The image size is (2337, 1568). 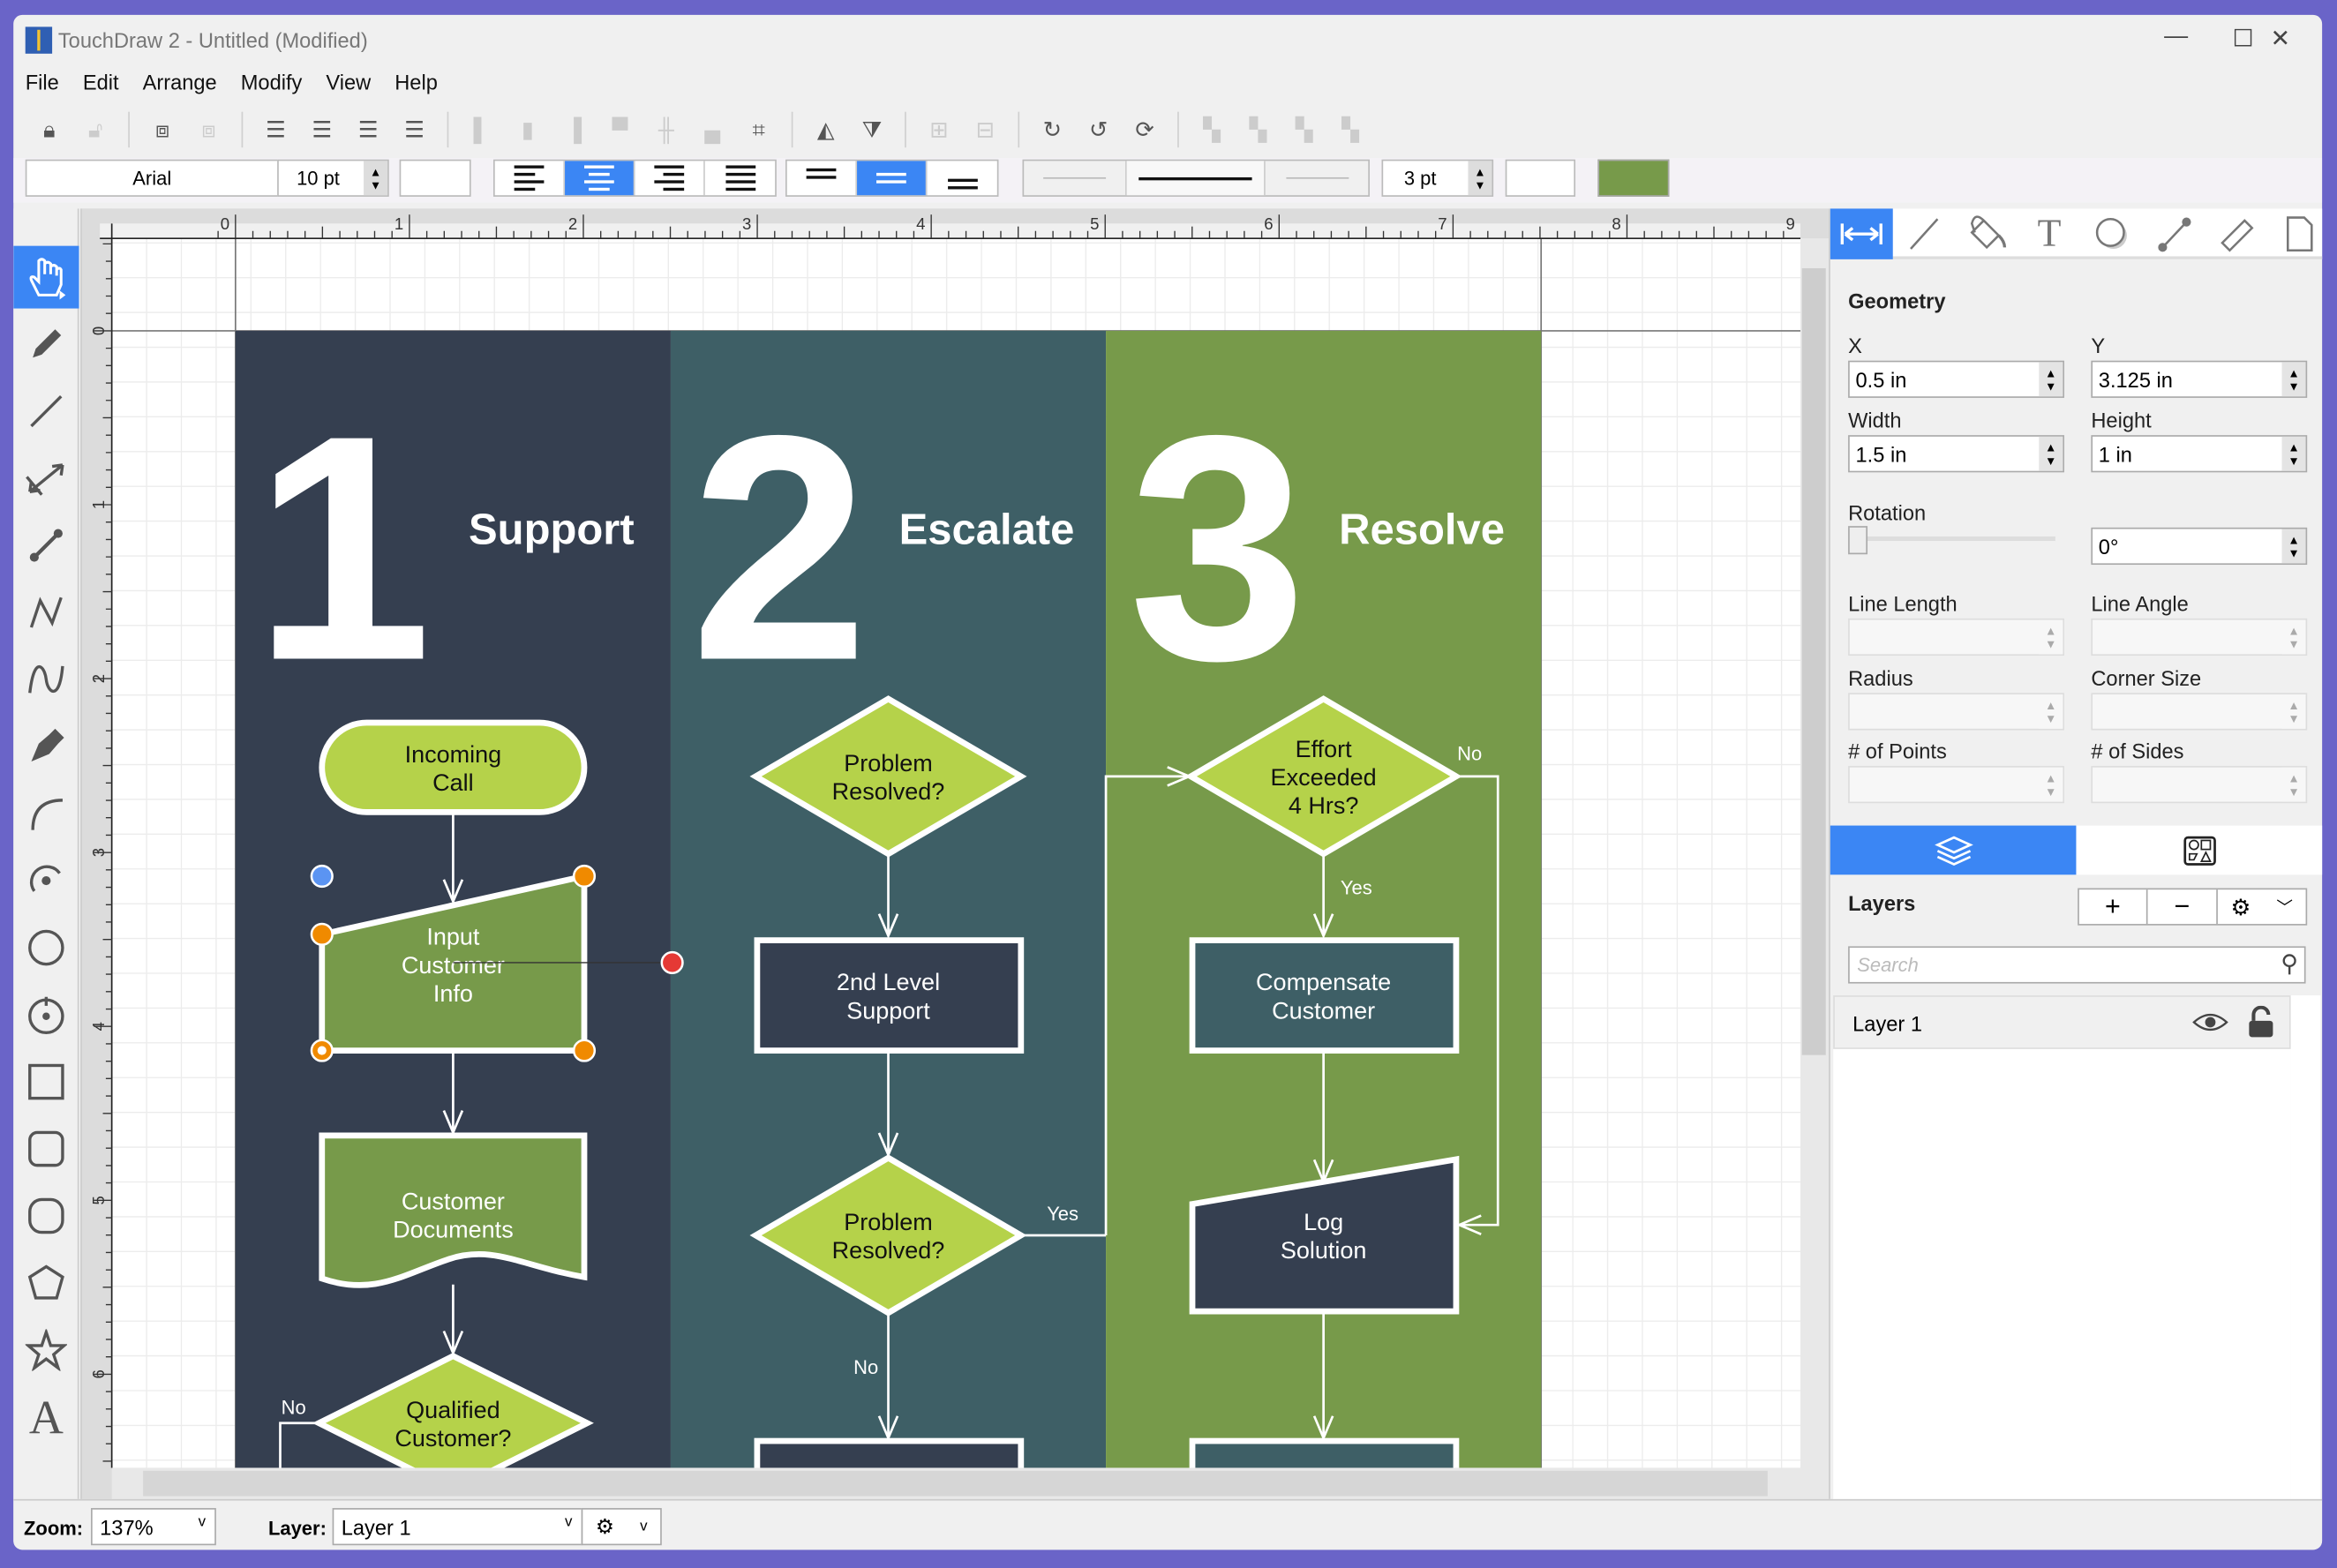 What do you see at coordinates (2115, 453) in the screenshot?
I see `height-value: 1 in` at bounding box center [2115, 453].